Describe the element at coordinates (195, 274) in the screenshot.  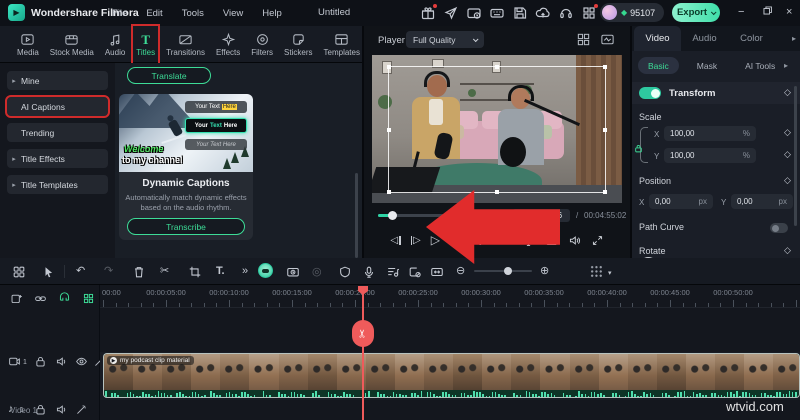
I see `crop-icon` at that location.